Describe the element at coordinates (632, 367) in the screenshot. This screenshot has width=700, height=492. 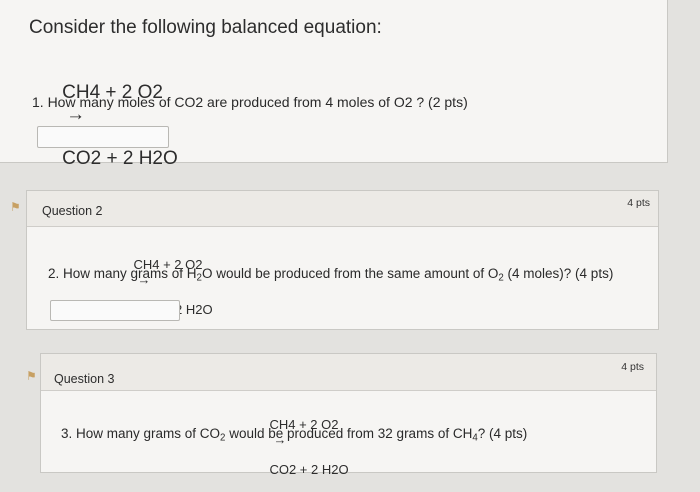
I see `question-3-points: 4 pts` at that location.